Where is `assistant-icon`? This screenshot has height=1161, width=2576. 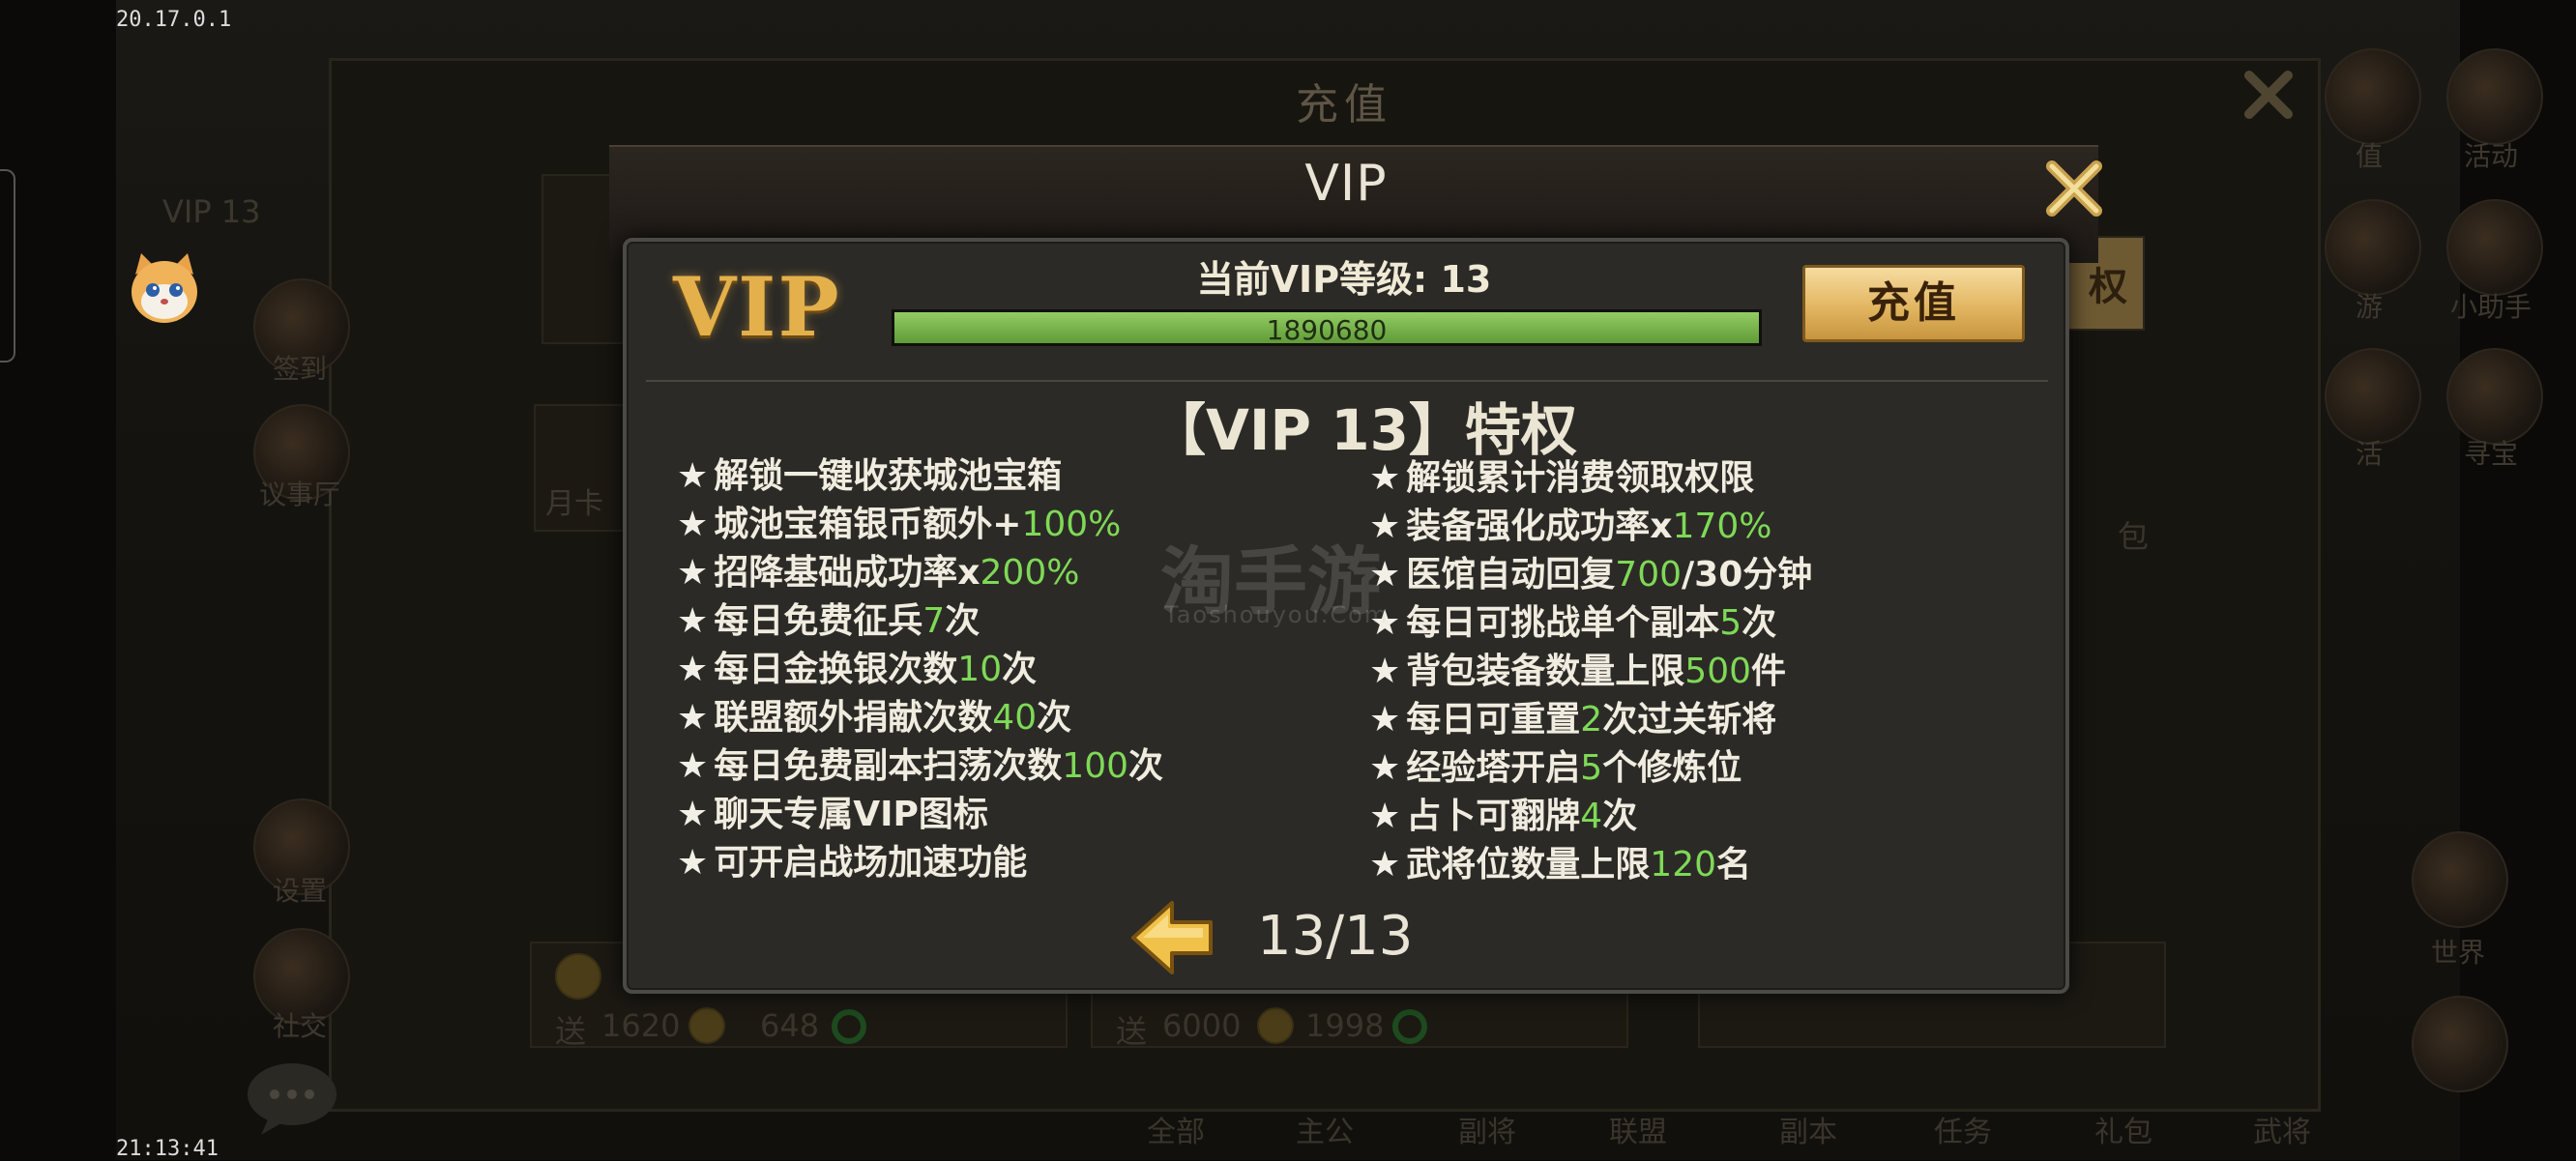
assistant-icon is located at coordinates (2494, 247).